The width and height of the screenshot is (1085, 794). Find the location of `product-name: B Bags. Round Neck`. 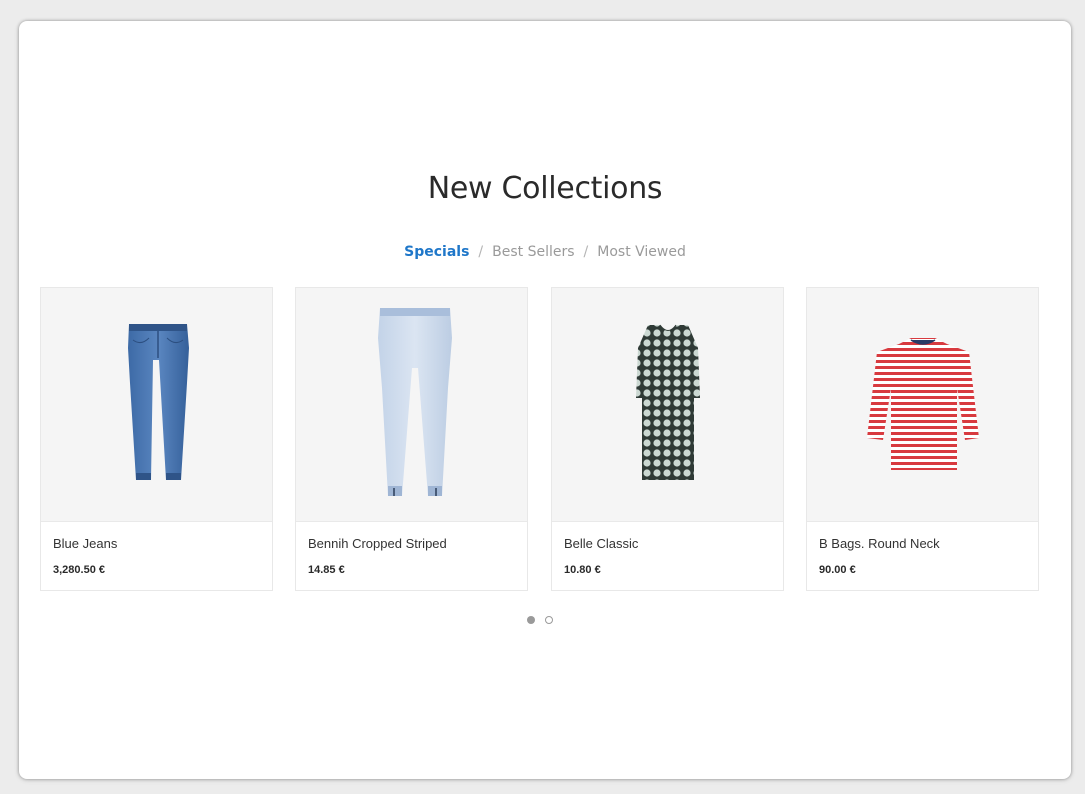

product-name: B Bags. Round Neck is located at coordinates (879, 544).